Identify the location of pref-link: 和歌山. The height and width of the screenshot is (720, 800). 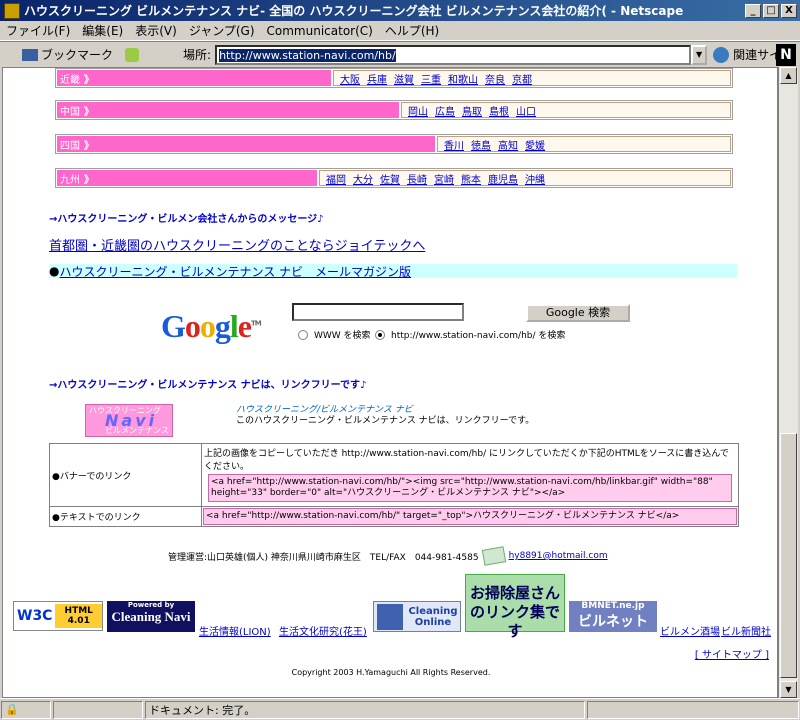
(463, 78).